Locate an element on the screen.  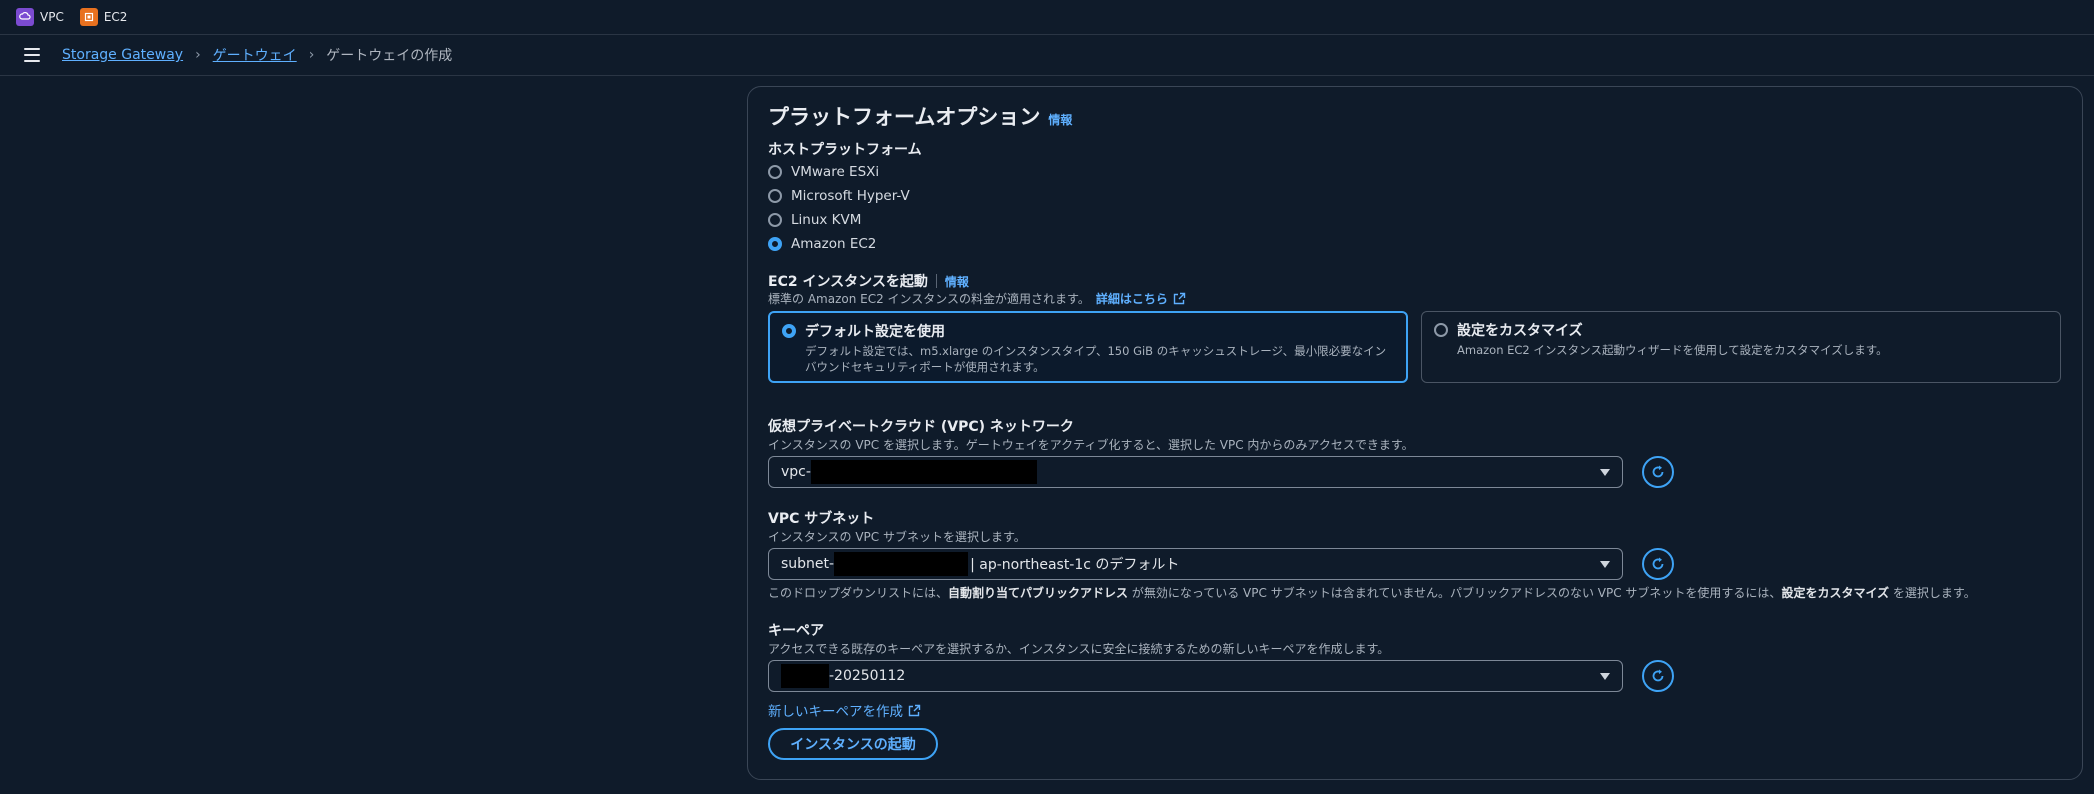
subnet-value-suffix: | ap-northeast-1c のデフォルト is located at coordinates (1075, 565).